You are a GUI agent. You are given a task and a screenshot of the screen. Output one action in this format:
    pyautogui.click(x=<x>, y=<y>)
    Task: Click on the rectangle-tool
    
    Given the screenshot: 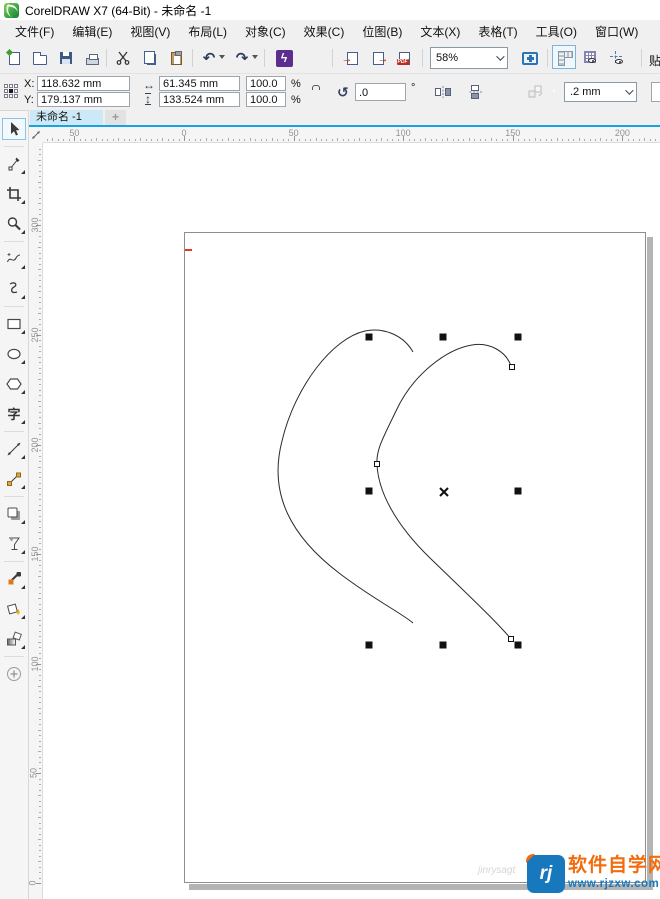 What is the action you would take?
    pyautogui.click(x=14, y=324)
    